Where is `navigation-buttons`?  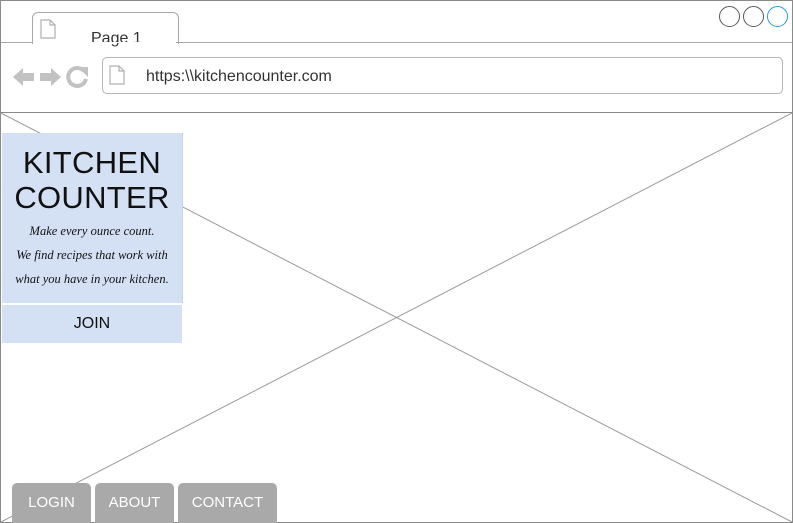
navigation-buttons is located at coordinates (51, 79).